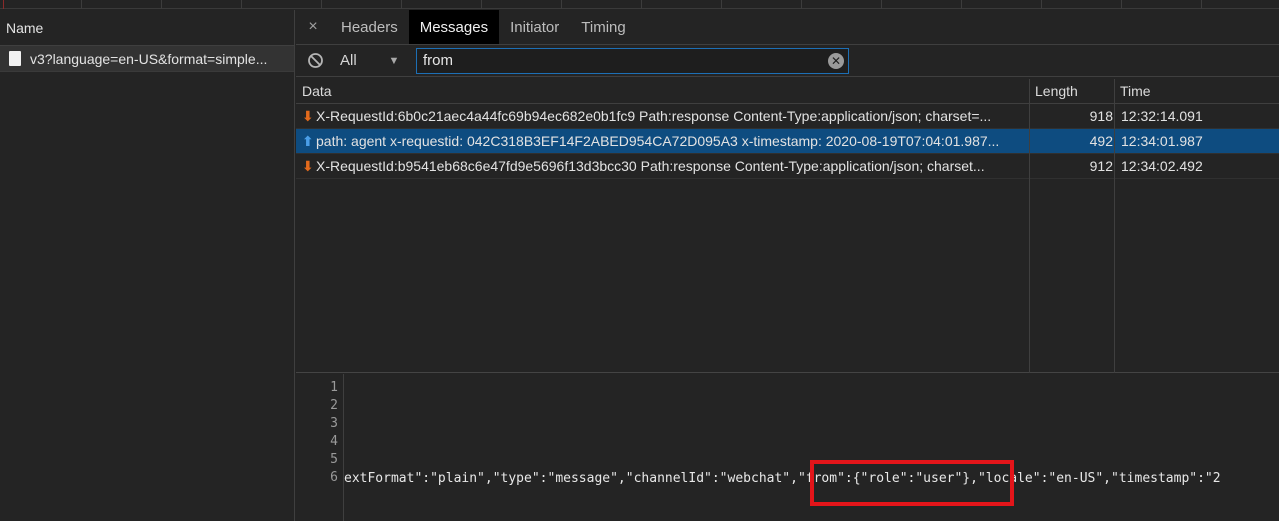 The width and height of the screenshot is (1279, 521). What do you see at coordinates (147, 28) in the screenshot?
I see `name-column-header: Name` at bounding box center [147, 28].